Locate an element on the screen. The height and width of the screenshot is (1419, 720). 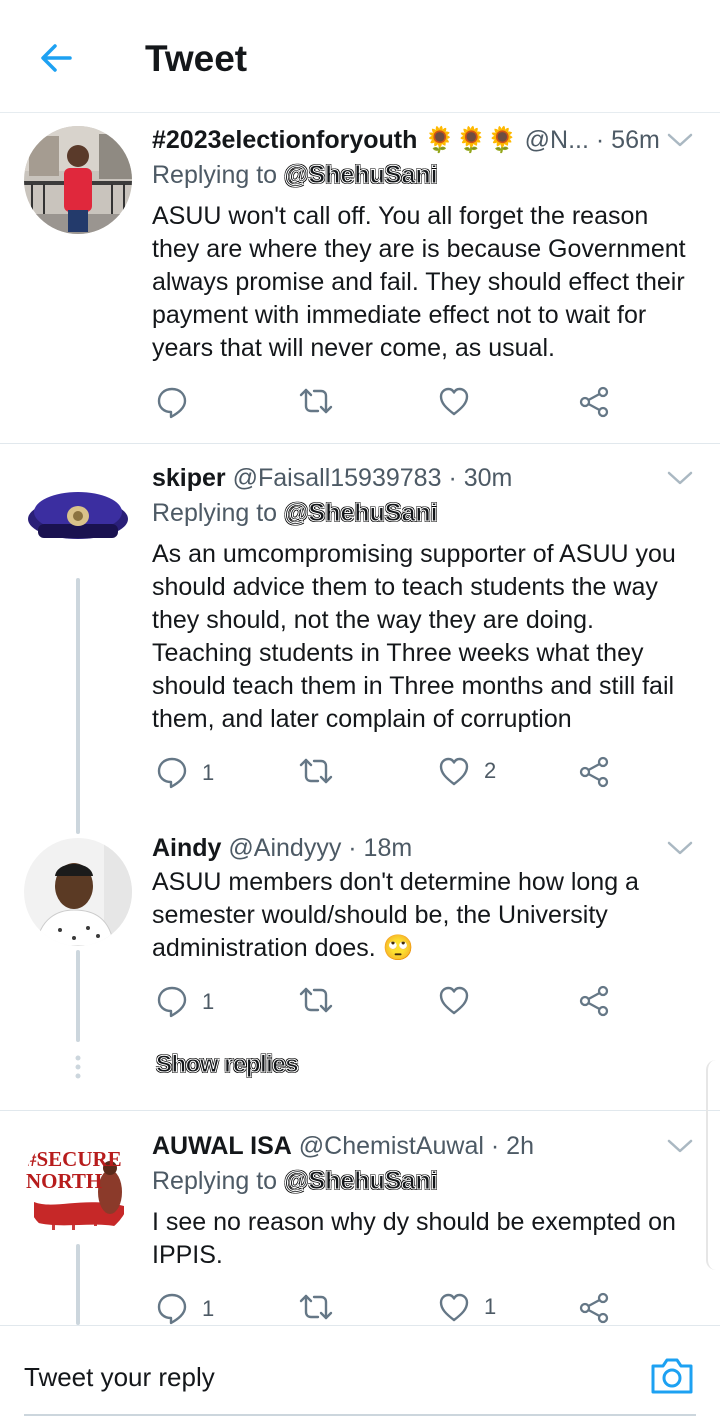
handle: @Aindyyy is located at coordinates (284, 848).